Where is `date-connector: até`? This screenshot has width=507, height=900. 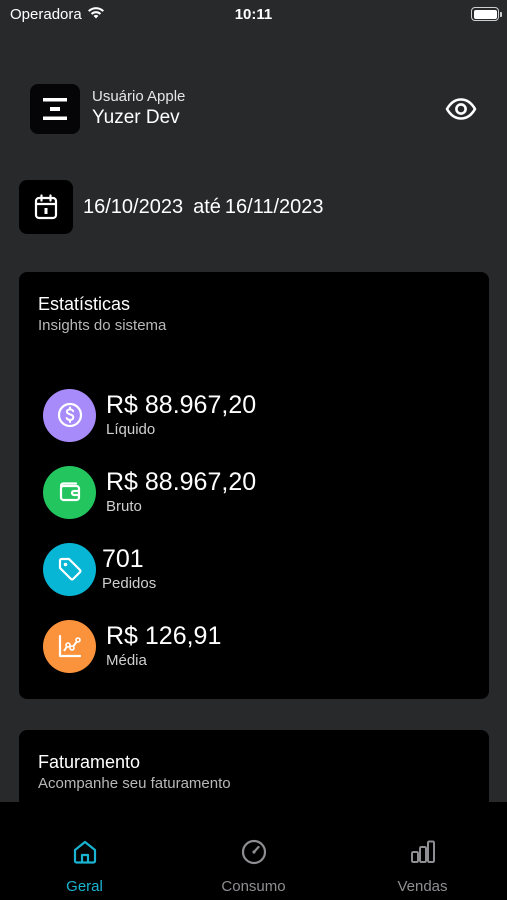
date-connector: até is located at coordinates (207, 206).